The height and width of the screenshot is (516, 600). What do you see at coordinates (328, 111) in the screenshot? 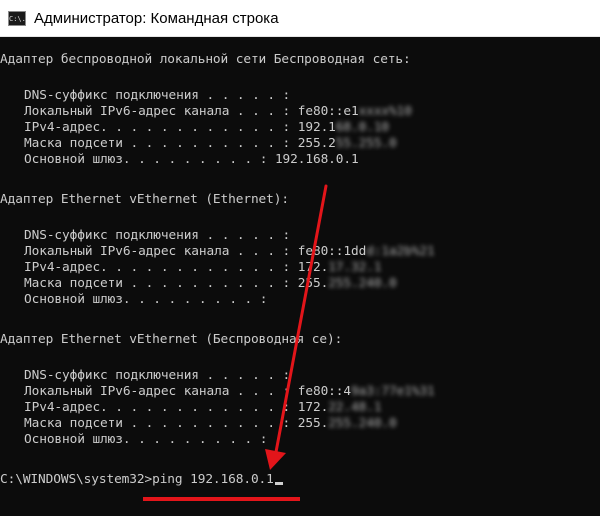
I see `config-value: fe80::e1` at bounding box center [328, 111].